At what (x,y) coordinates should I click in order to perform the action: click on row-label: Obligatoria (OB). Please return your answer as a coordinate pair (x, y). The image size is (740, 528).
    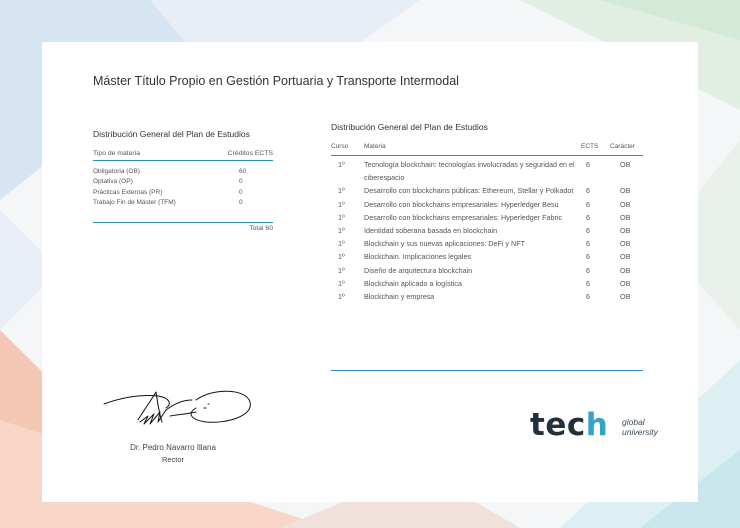
    Looking at the image, I should click on (116, 171).